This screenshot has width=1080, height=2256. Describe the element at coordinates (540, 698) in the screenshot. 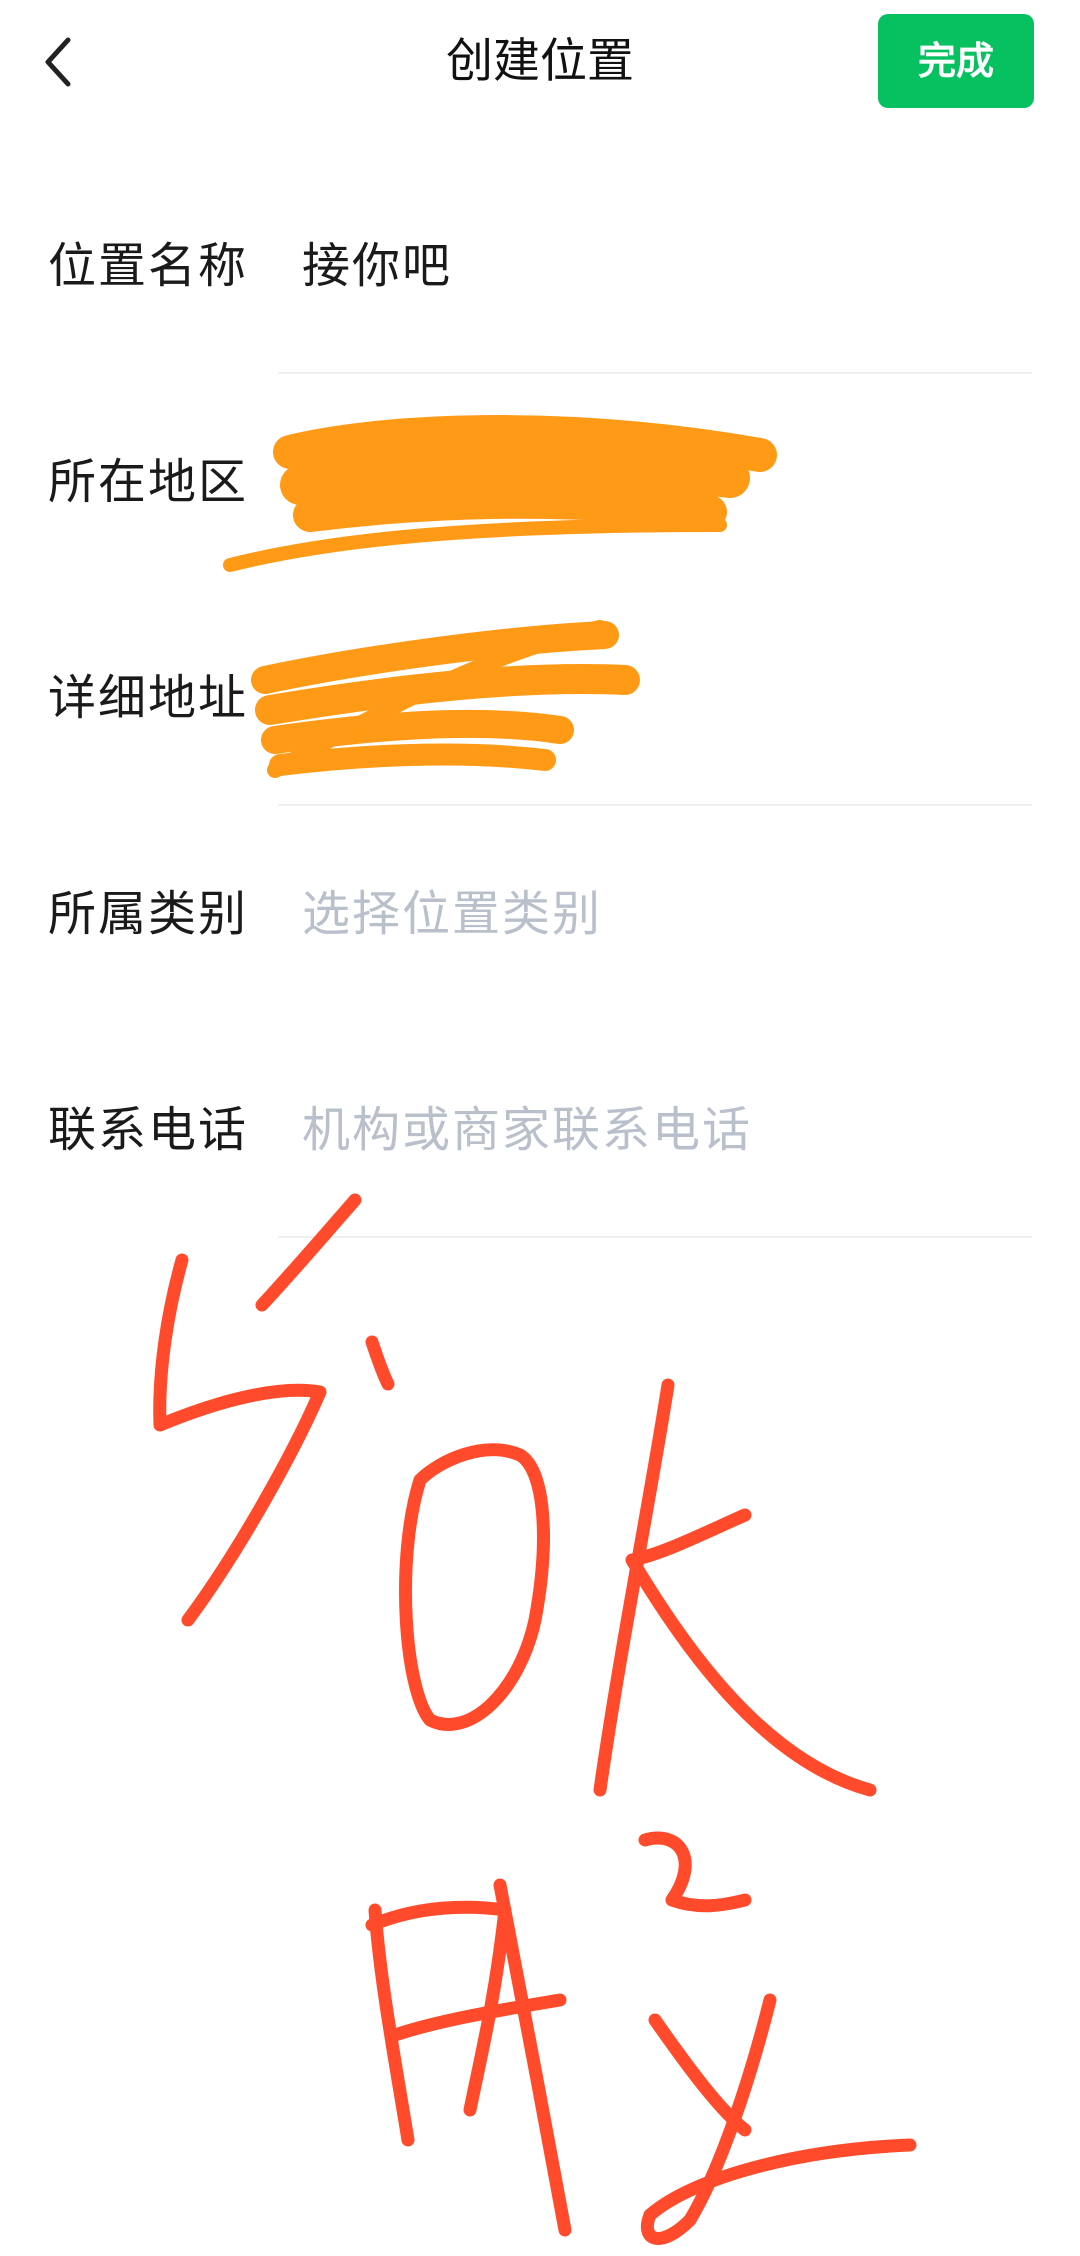

I see `address-row: 详细地址` at that location.